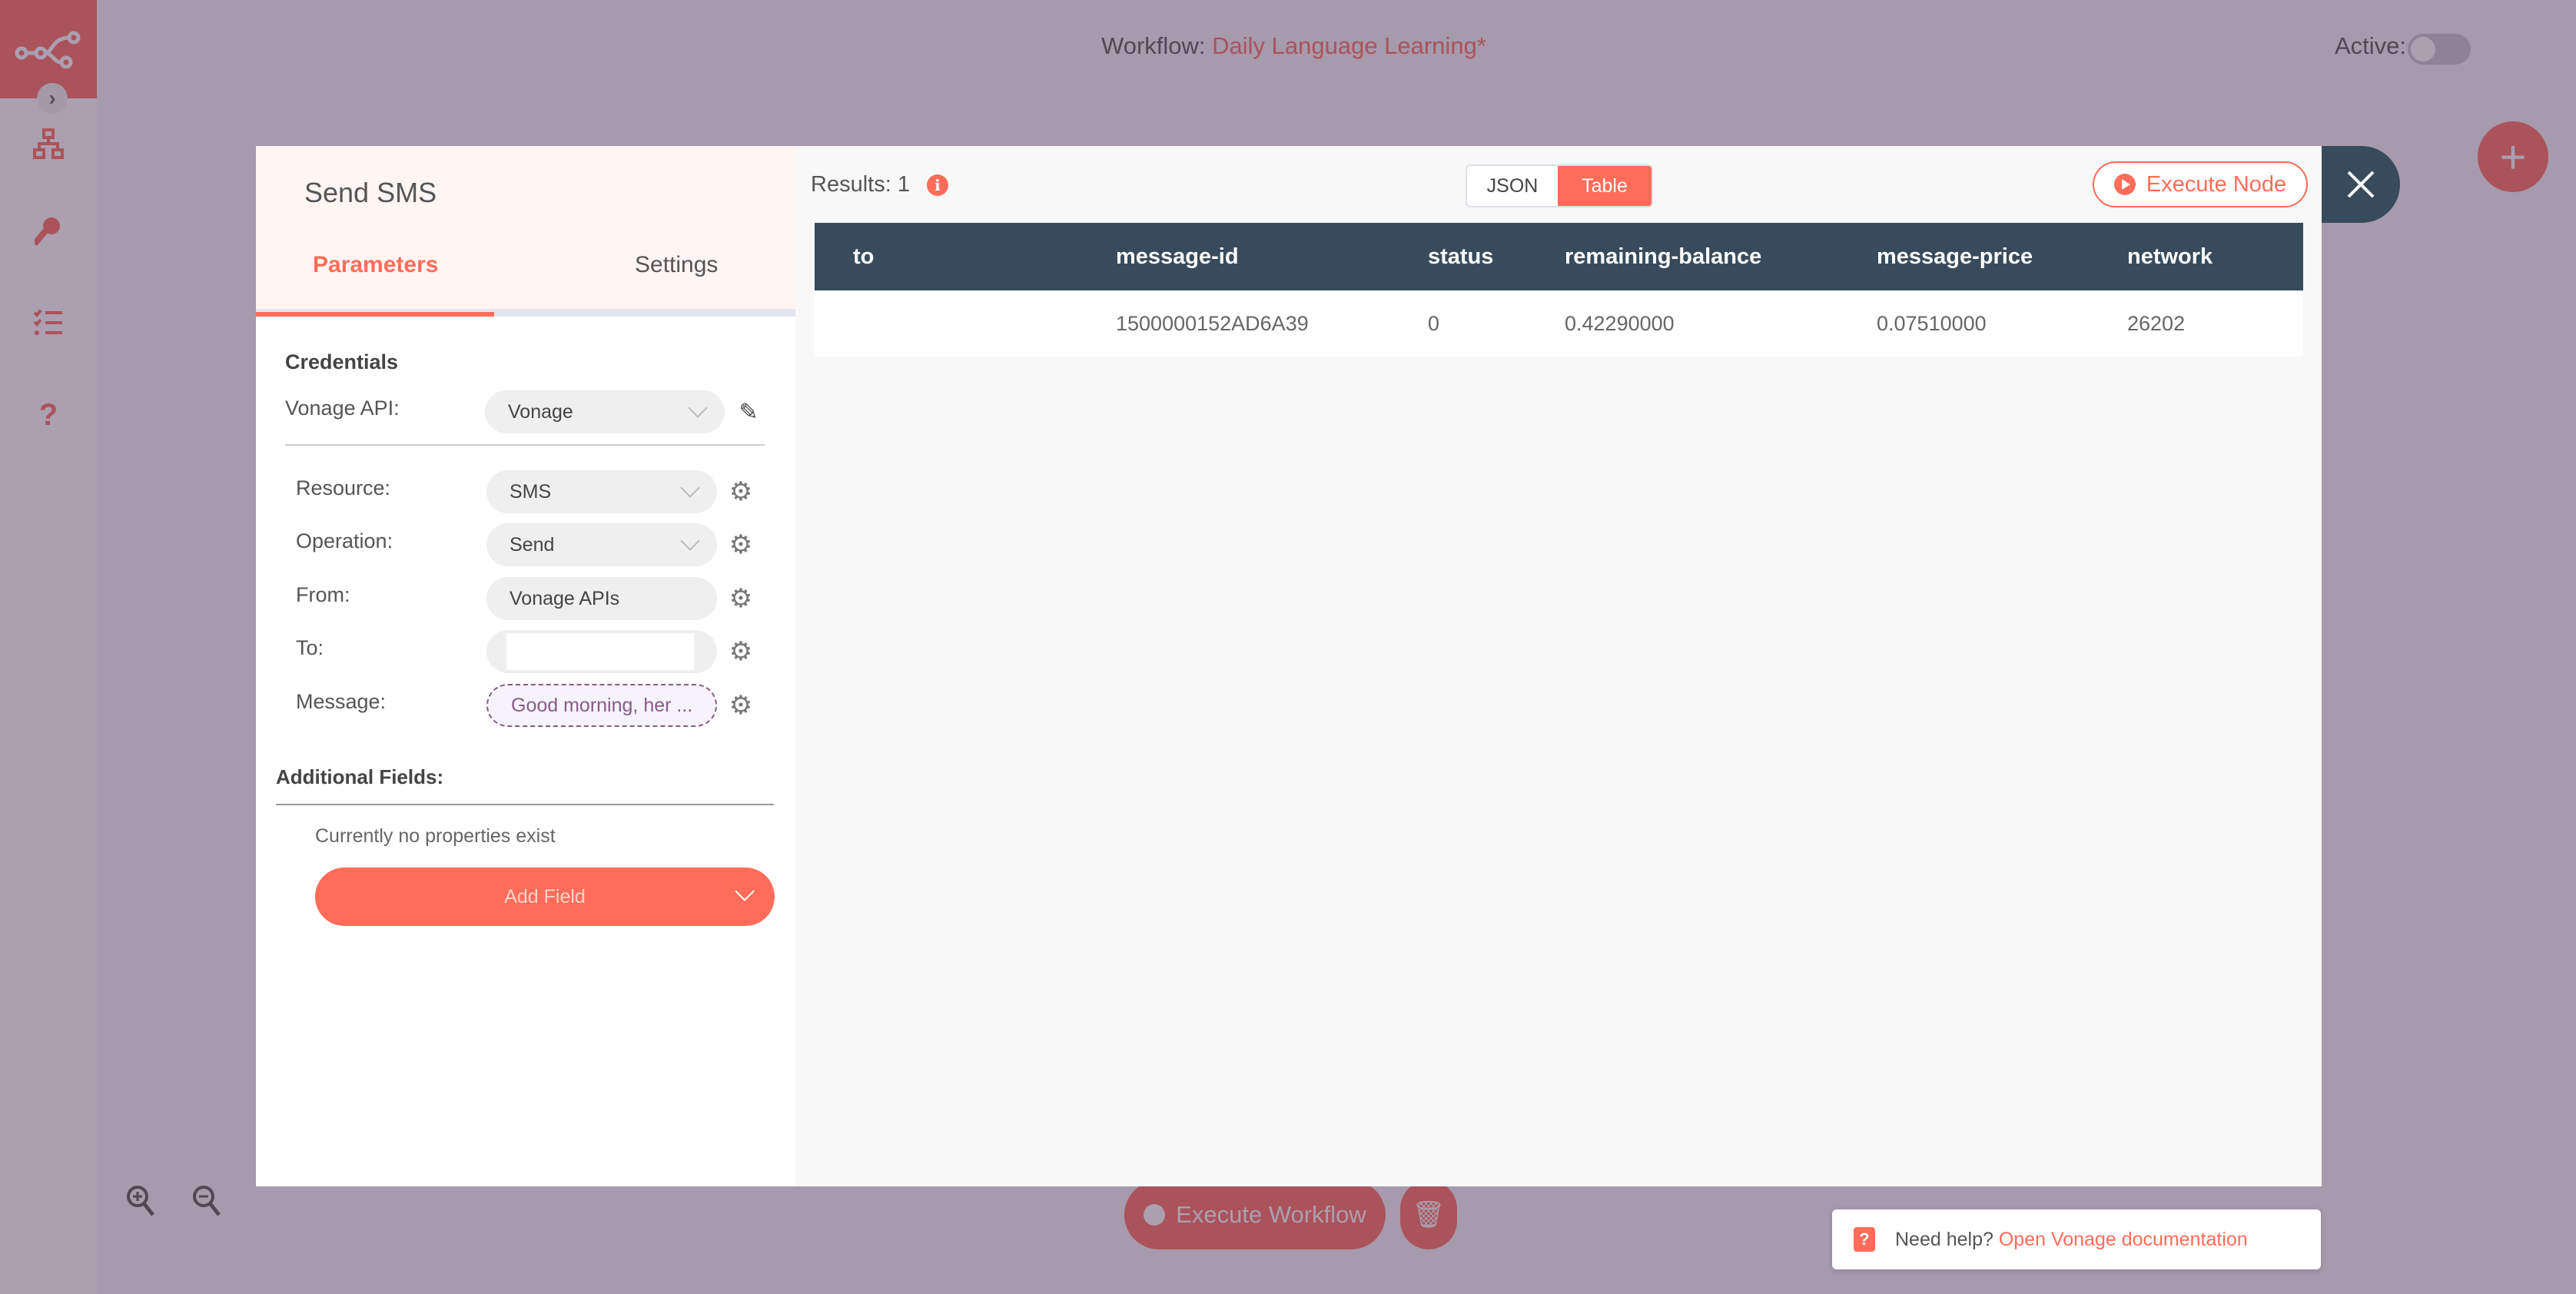 Image resolution: width=2576 pixels, height=1294 pixels. I want to click on close-icon, so click(2361, 184).